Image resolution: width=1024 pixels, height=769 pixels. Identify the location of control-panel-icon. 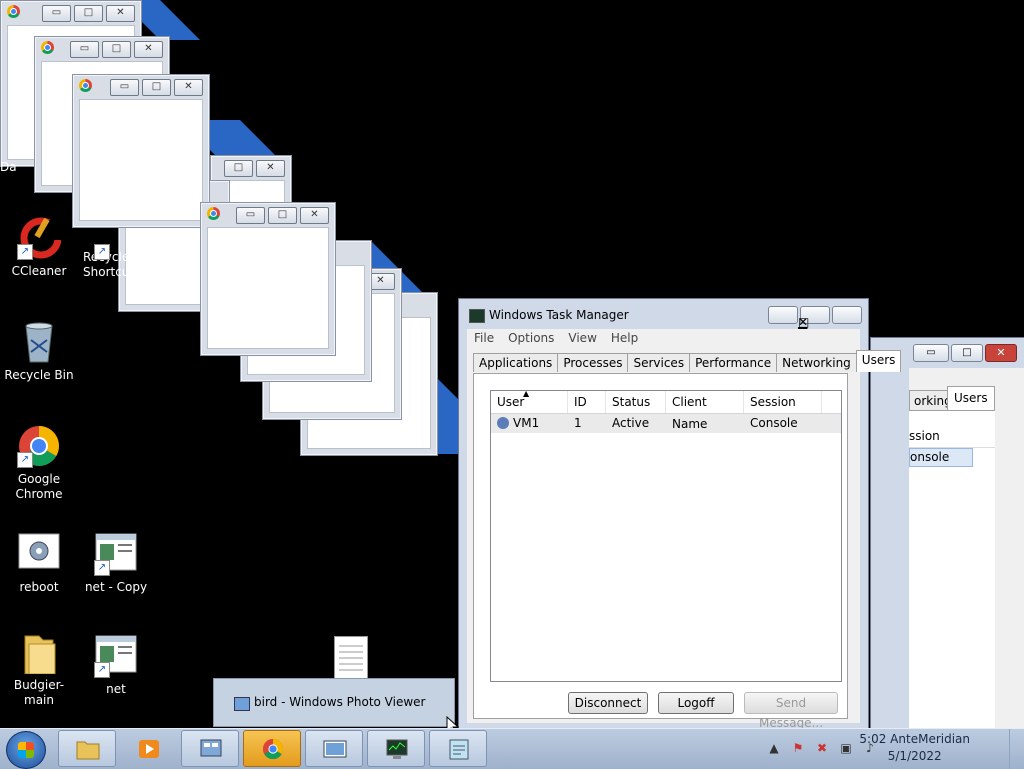
(211, 748).